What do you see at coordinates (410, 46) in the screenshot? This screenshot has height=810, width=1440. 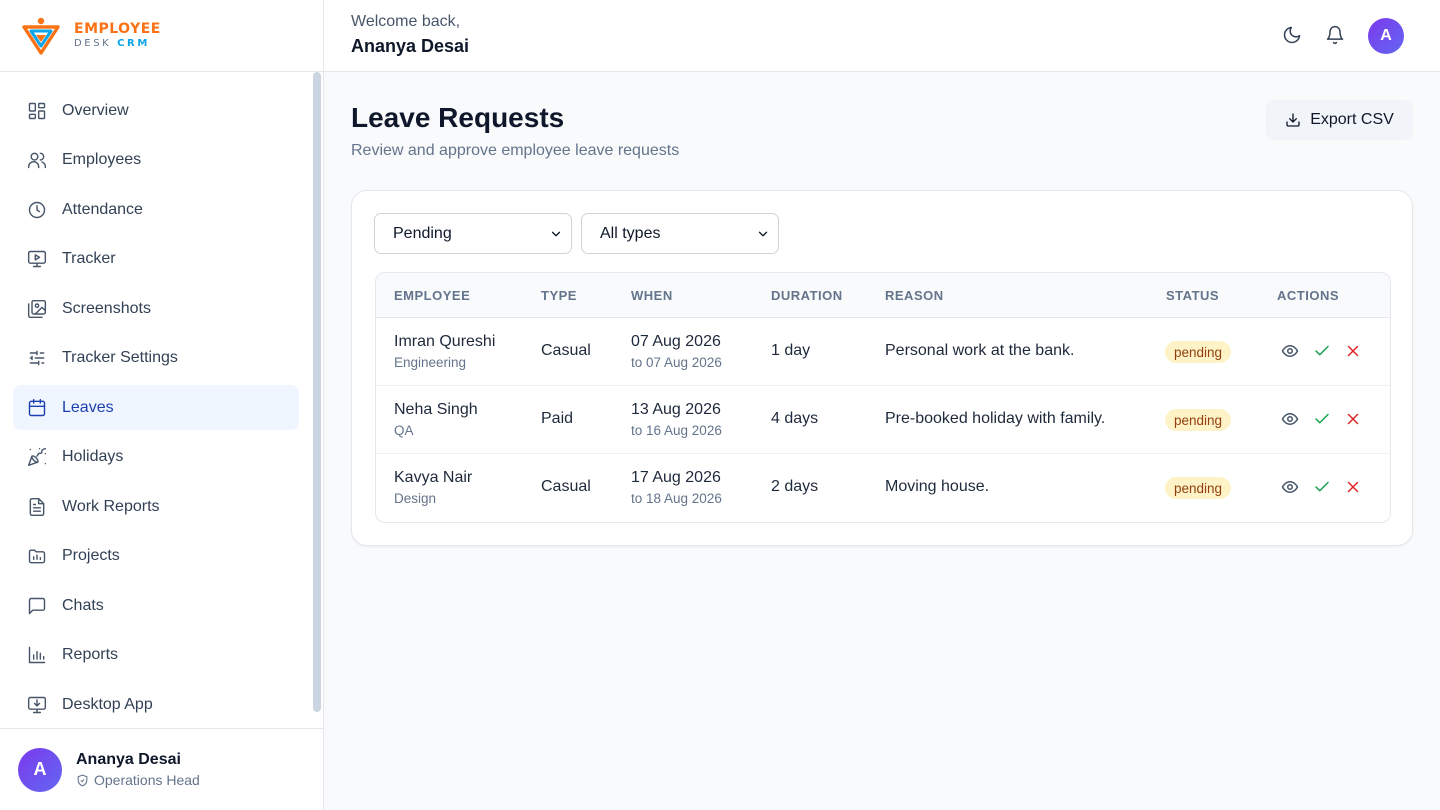 I see `welcome-user-name: Ananya Desai` at bounding box center [410, 46].